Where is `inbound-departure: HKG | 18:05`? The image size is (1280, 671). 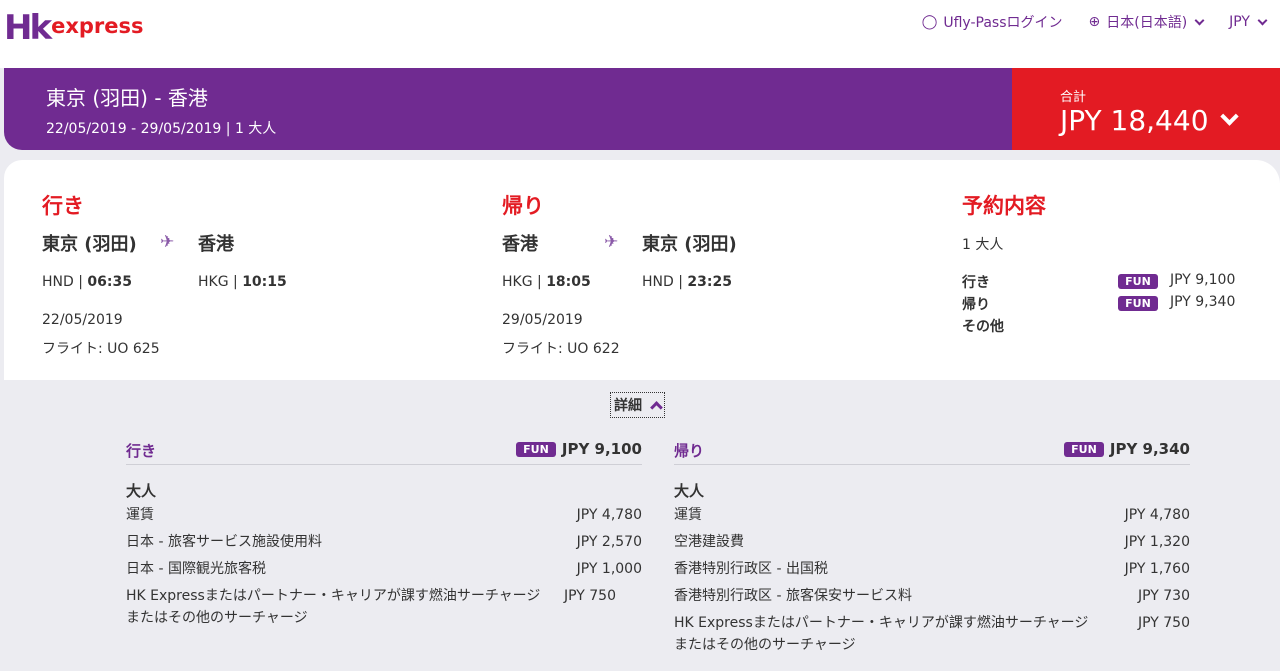
inbound-departure: HKG | 18:05 is located at coordinates (546, 282).